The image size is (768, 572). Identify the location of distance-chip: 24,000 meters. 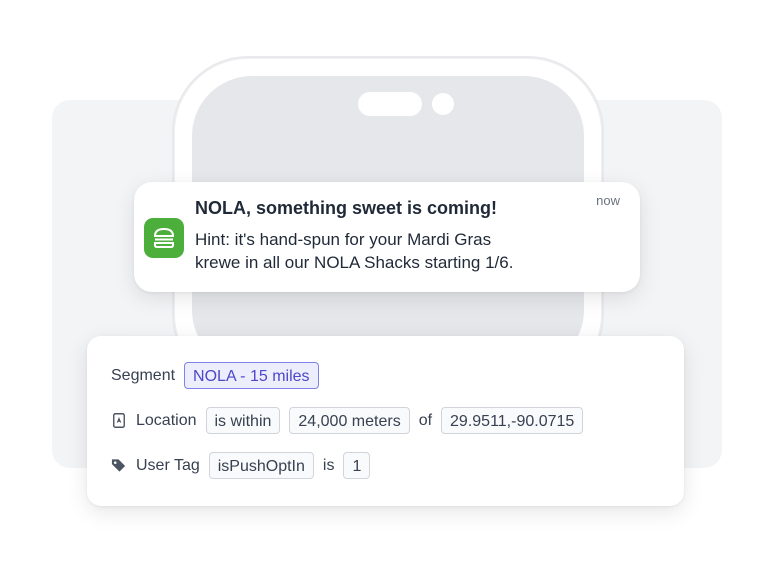
(349, 420).